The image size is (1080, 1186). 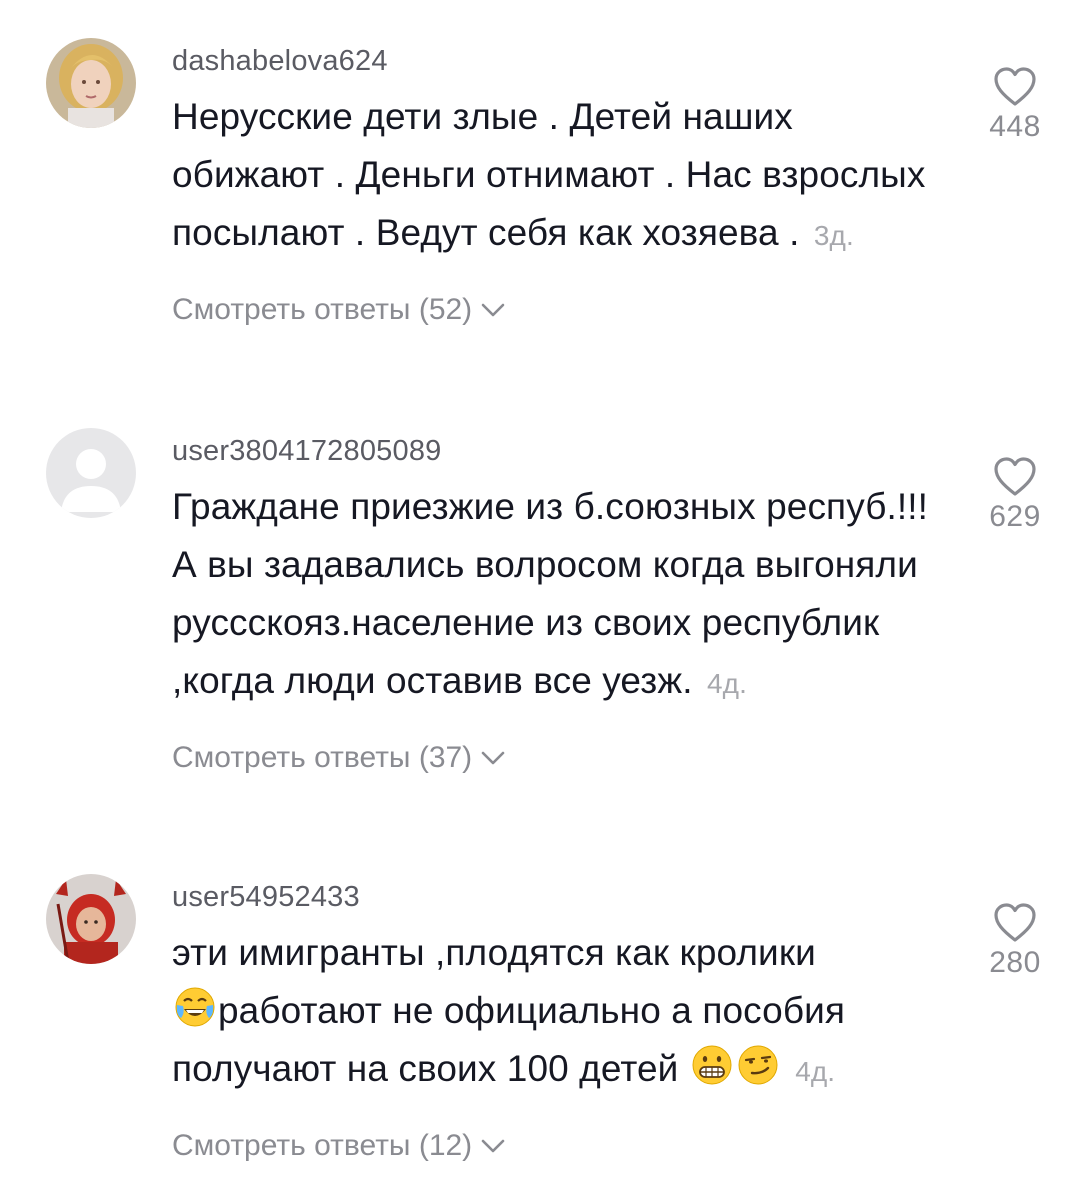 I want to click on grimacing-emoji, so click(x=712, y=1065).